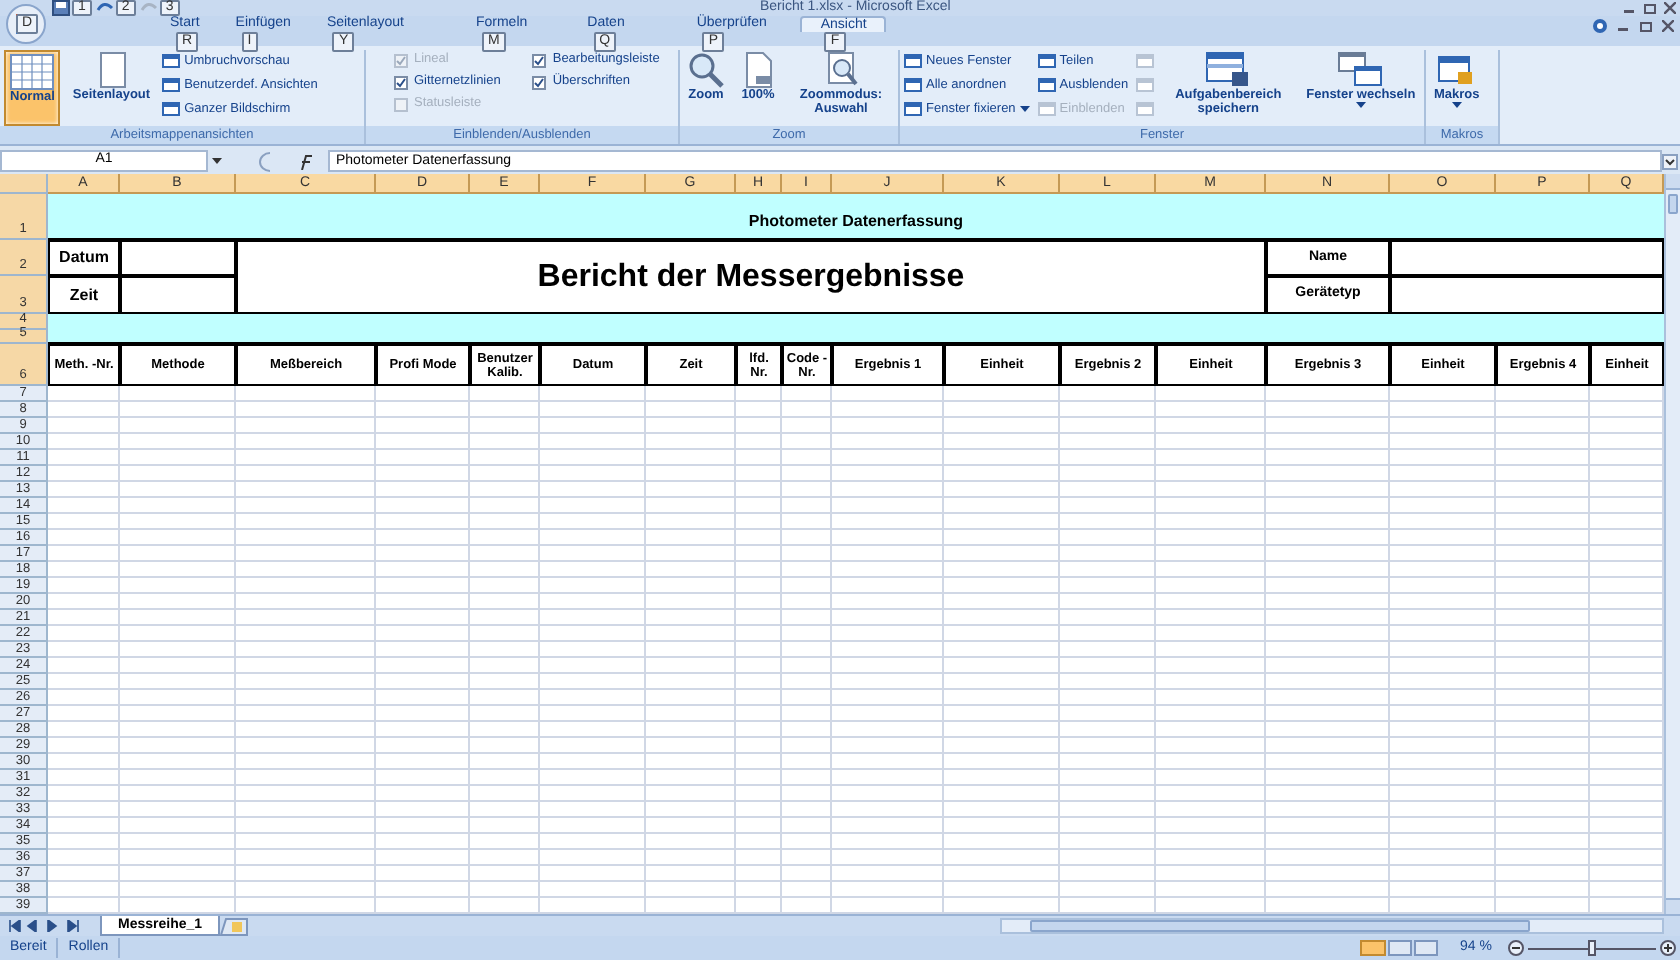  Describe the element at coordinates (1360, 70) in the screenshot. I see `windows-icon` at that location.